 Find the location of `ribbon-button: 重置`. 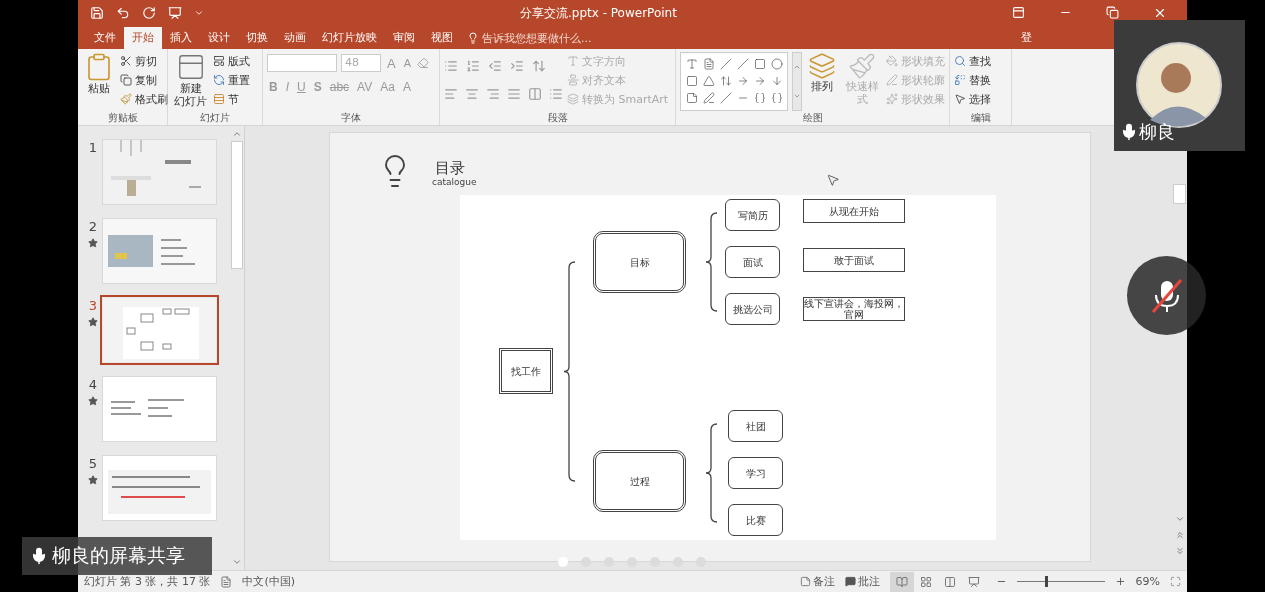

ribbon-button: 重置 is located at coordinates (231, 80).